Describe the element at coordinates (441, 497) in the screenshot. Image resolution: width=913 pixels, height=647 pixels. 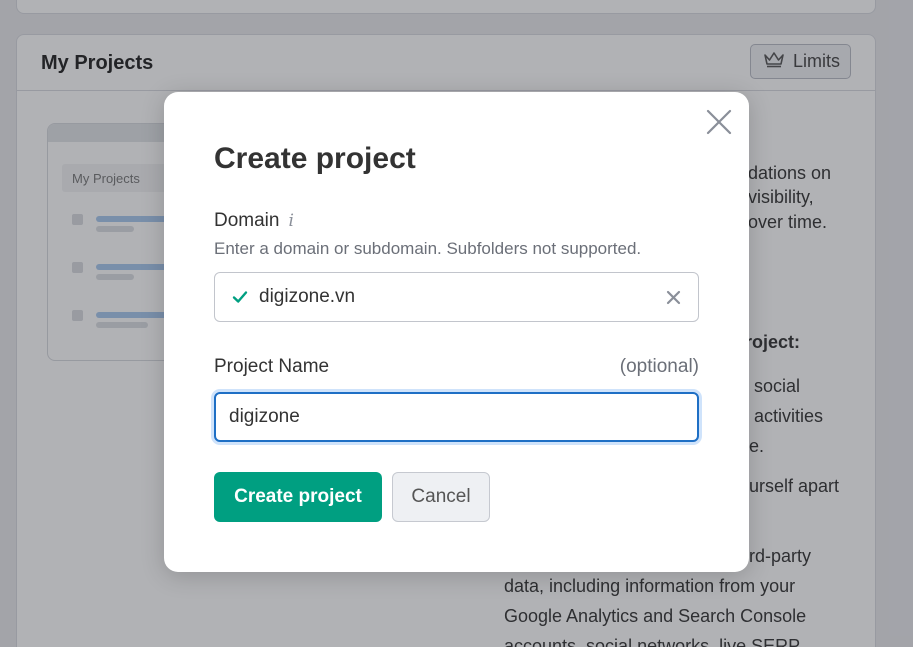
I see `cancel-button: Cancel` at that location.